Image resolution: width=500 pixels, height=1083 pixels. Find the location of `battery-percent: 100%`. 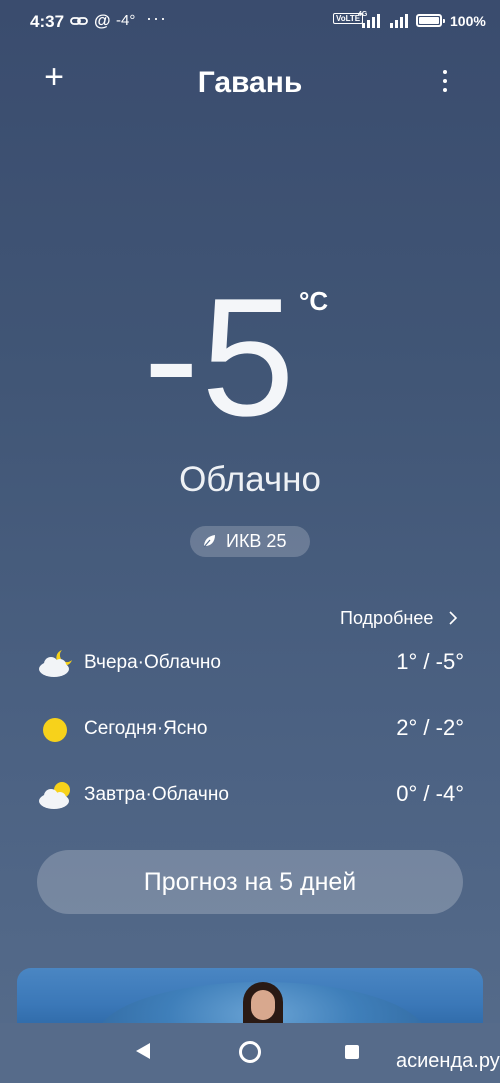

battery-percent: 100% is located at coordinates (468, 21).